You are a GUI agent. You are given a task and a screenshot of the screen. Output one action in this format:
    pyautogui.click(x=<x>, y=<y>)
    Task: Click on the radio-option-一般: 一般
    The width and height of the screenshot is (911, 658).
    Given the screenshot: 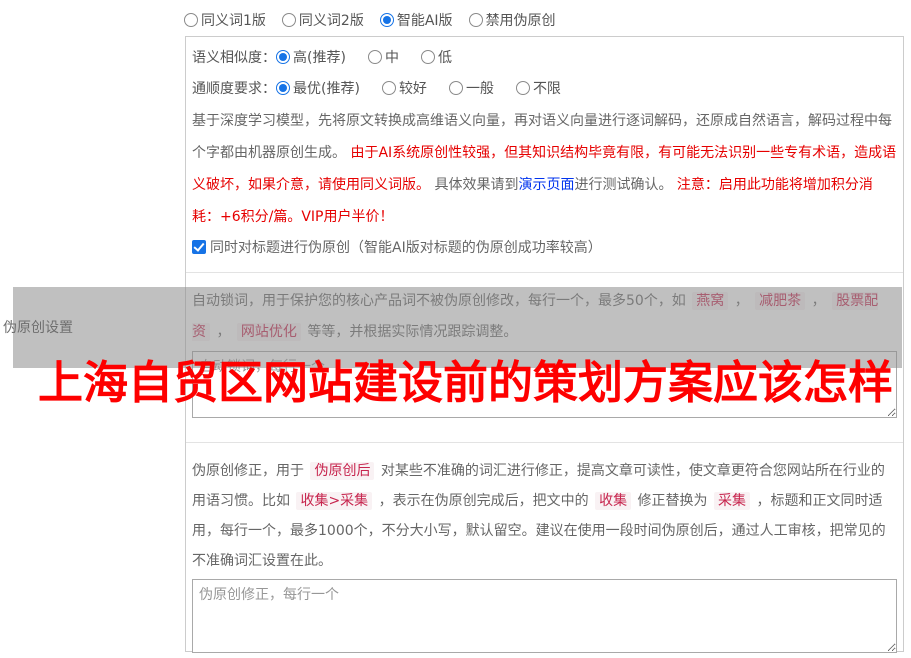 What is the action you would take?
    pyautogui.click(x=471, y=88)
    